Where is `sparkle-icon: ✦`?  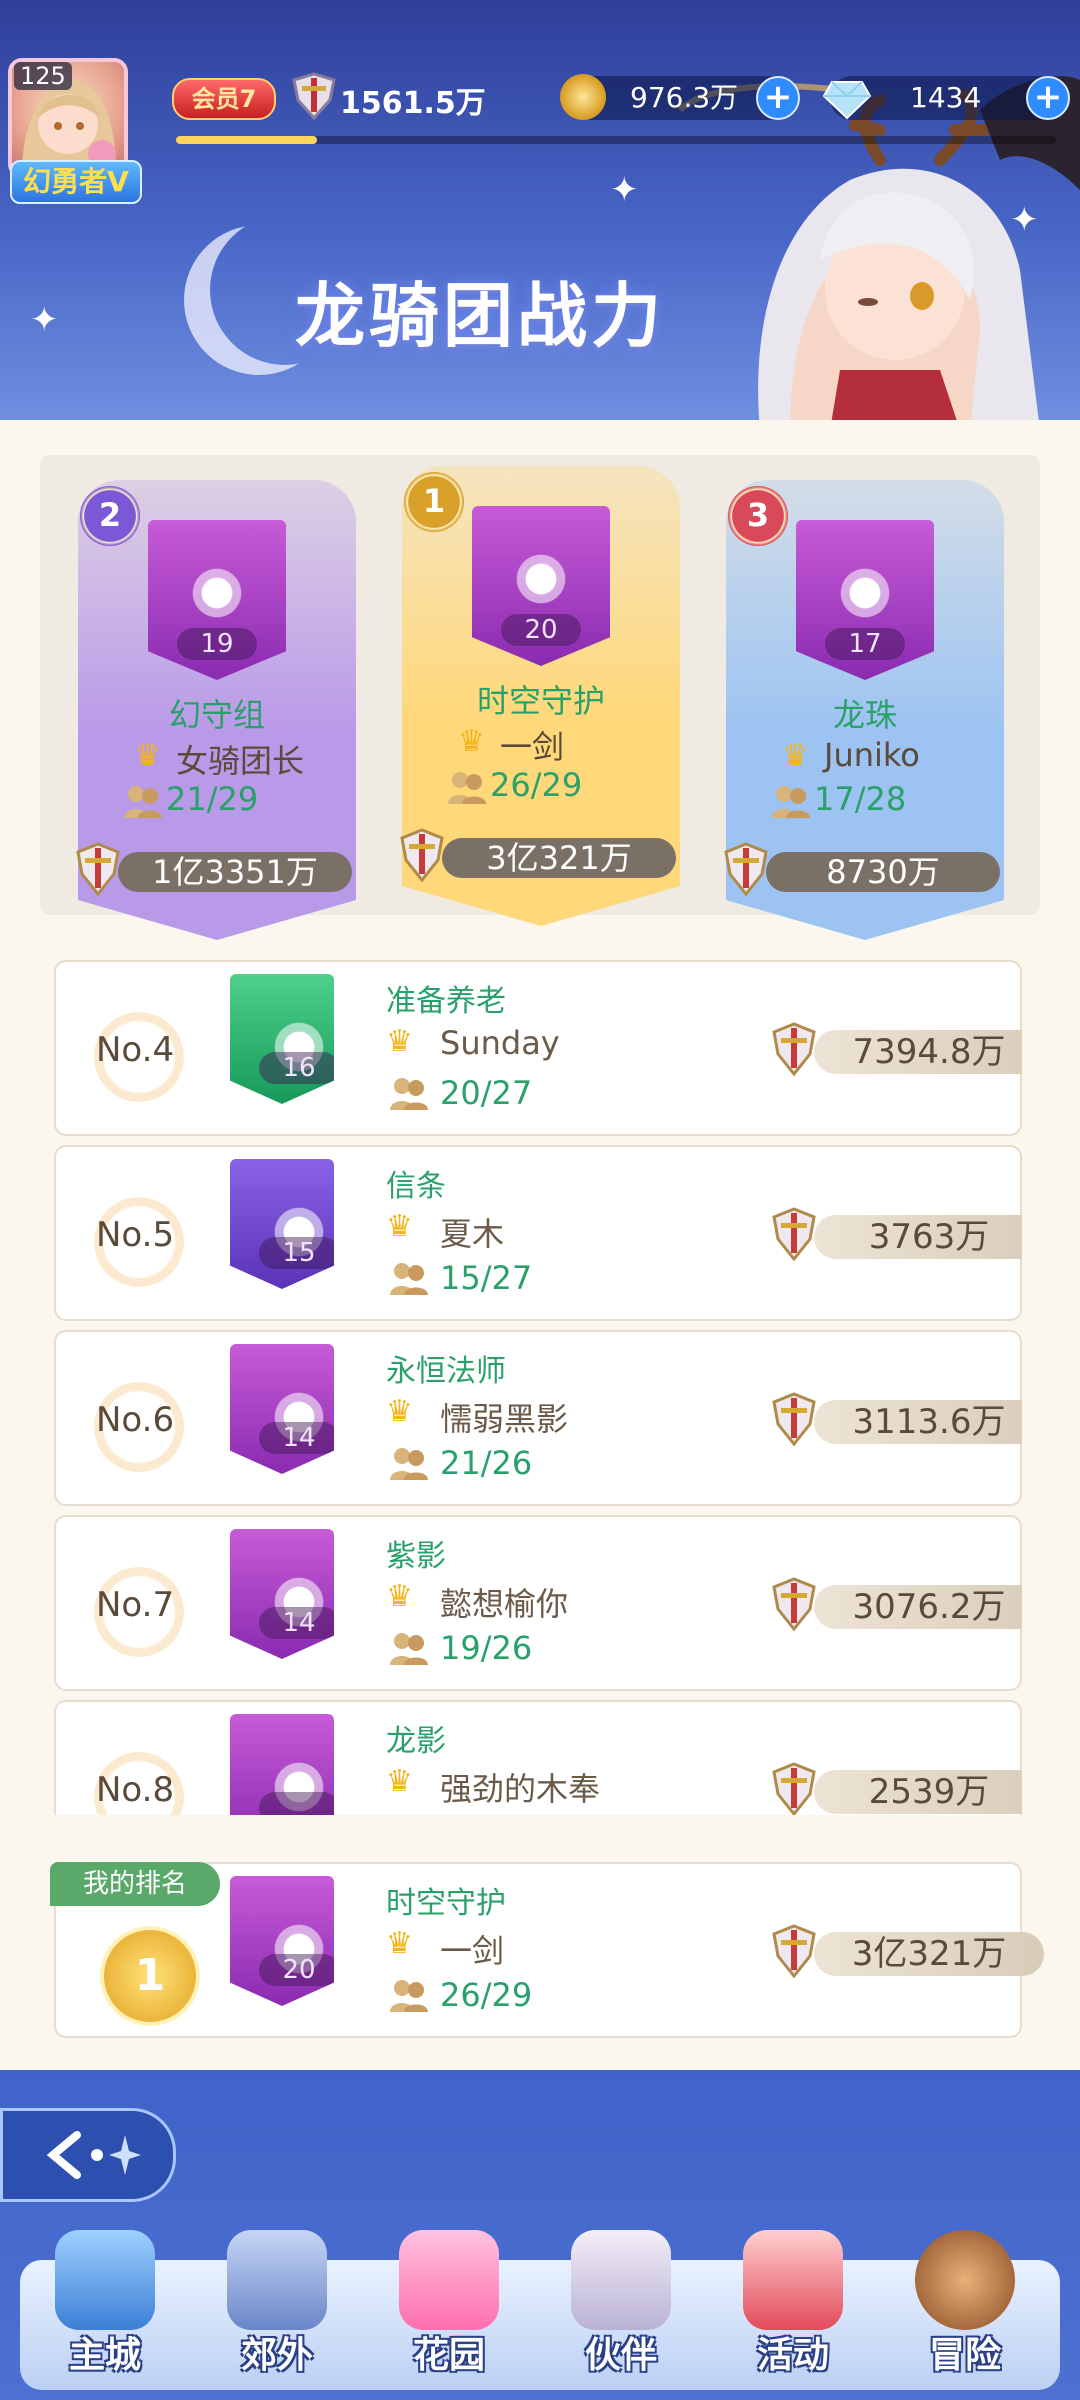
sparkle-icon: ✦ is located at coordinates (624, 190).